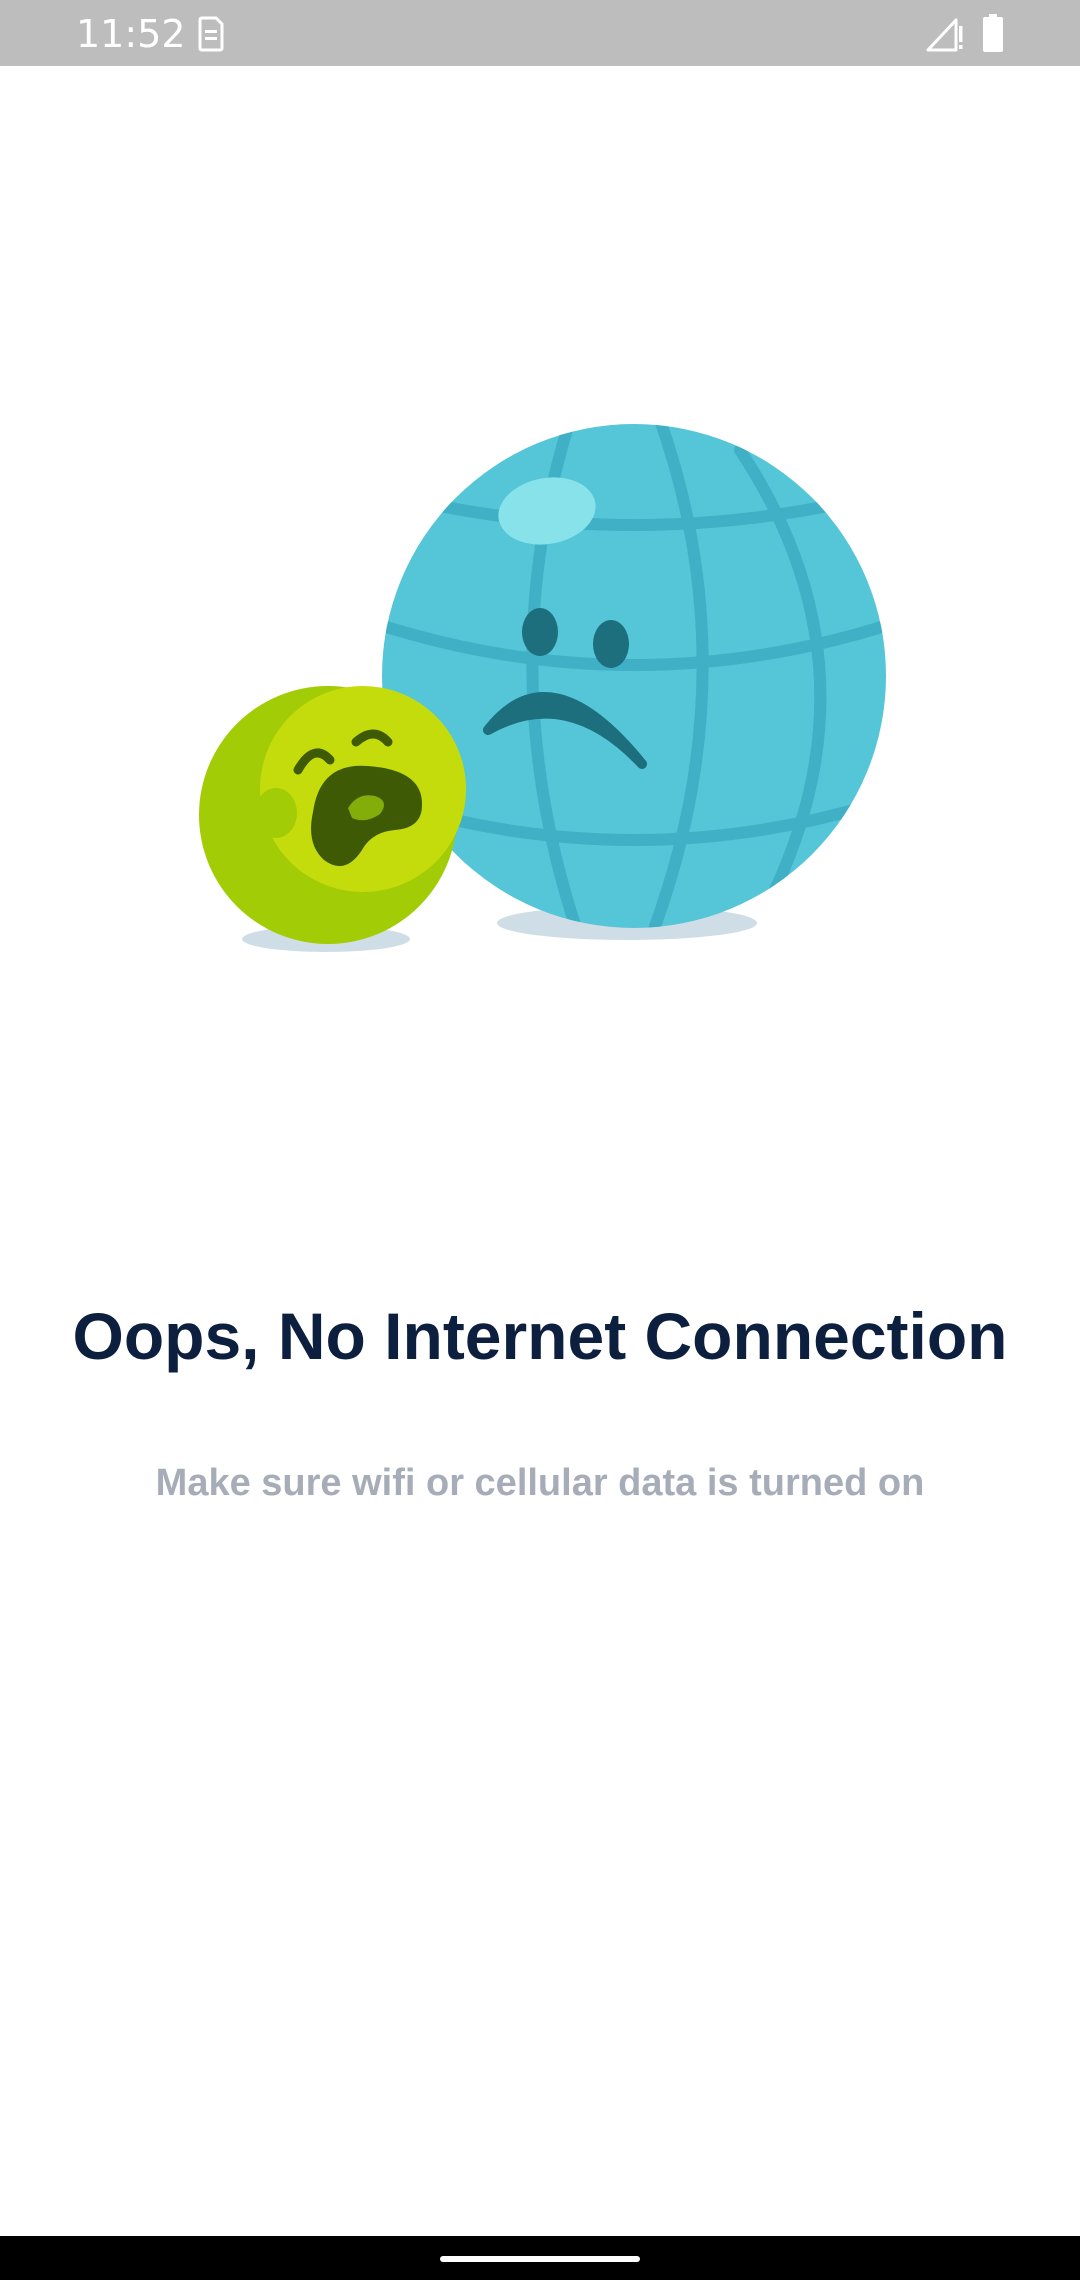 Image resolution: width=1080 pixels, height=2280 pixels. I want to click on sim-notification-icon, so click(211, 34).